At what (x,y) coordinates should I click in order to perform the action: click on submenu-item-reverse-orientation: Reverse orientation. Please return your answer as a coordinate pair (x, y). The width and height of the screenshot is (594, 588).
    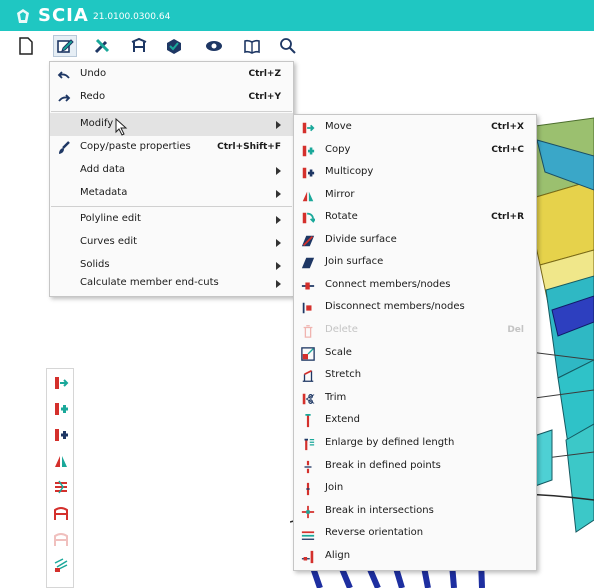
    Looking at the image, I should click on (415, 533).